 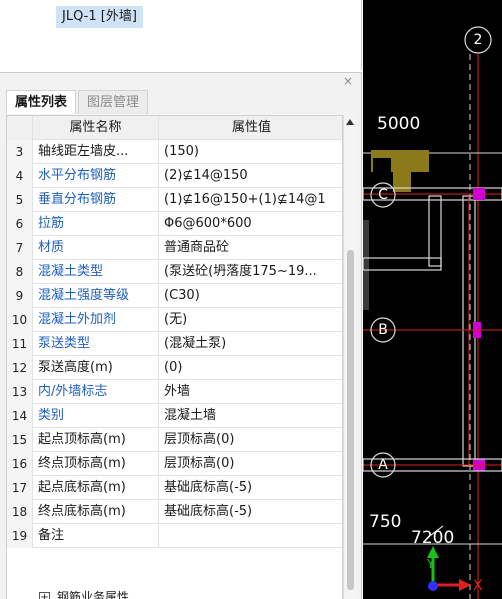 I want to click on property-value: (无), so click(x=250, y=320).